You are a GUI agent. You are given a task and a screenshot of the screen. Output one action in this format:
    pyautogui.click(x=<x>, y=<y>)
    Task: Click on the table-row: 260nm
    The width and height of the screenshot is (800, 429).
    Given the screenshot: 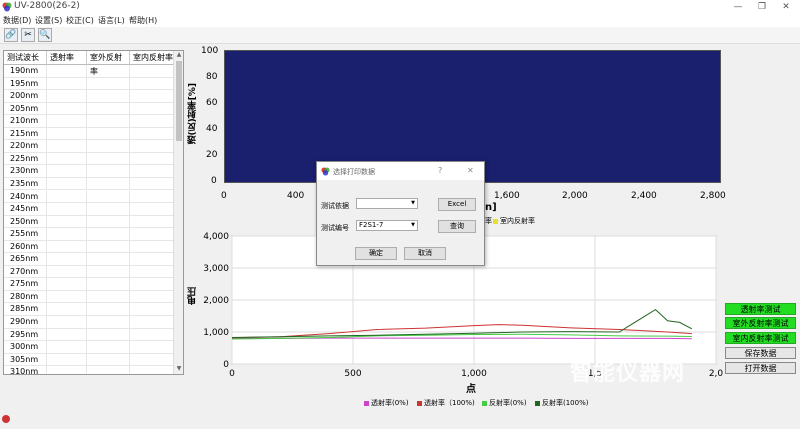 What is the action you would take?
    pyautogui.click(x=89, y=247)
    